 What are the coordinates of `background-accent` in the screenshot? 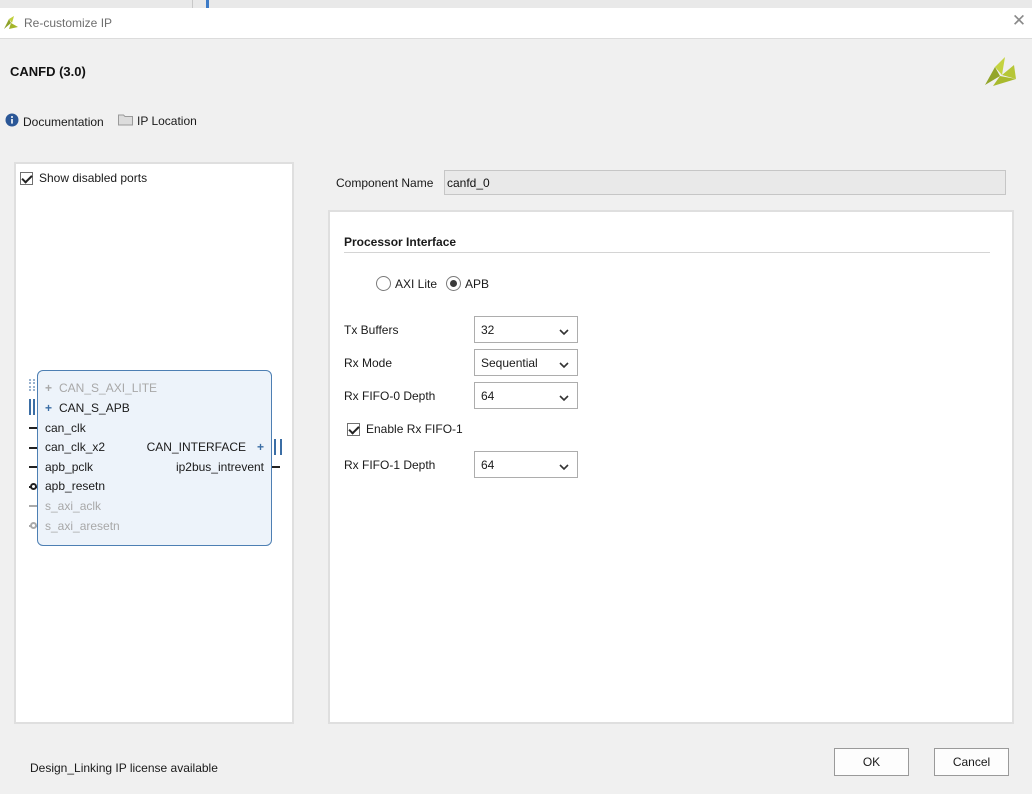 It's located at (207, 4).